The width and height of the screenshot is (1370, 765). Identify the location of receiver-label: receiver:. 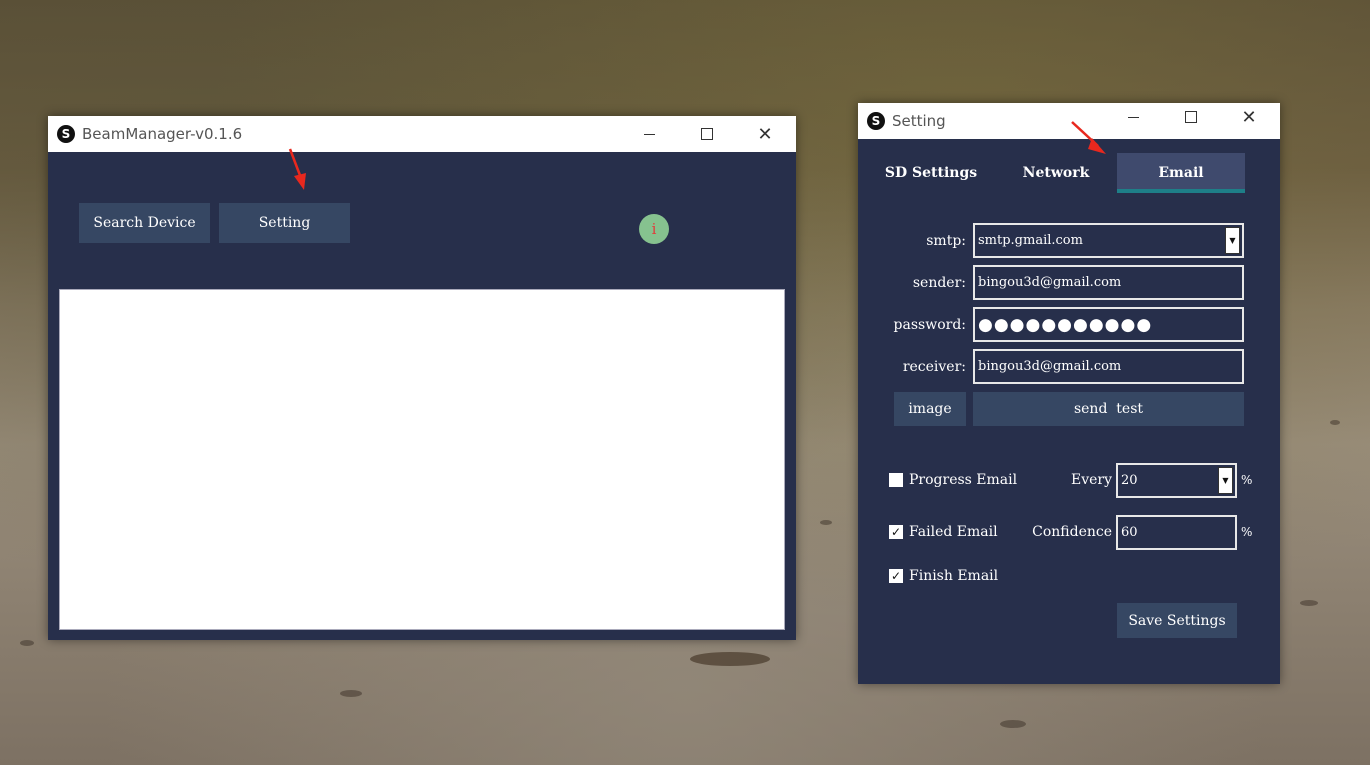
(934, 367).